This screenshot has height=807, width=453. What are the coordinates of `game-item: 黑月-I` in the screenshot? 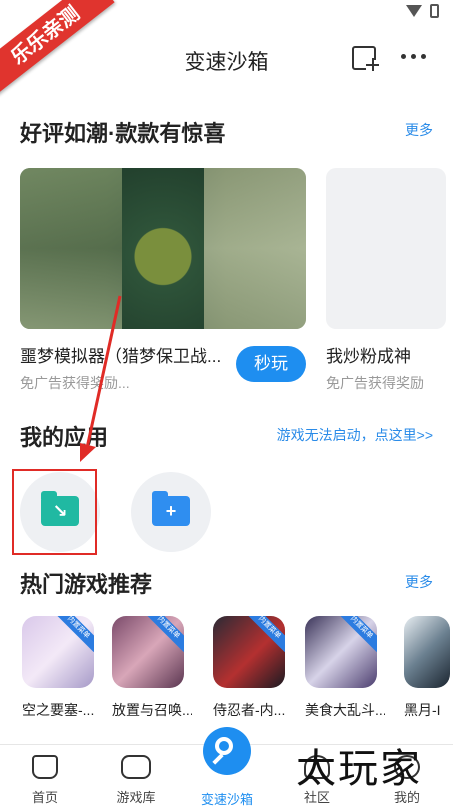 It's located at (427, 668).